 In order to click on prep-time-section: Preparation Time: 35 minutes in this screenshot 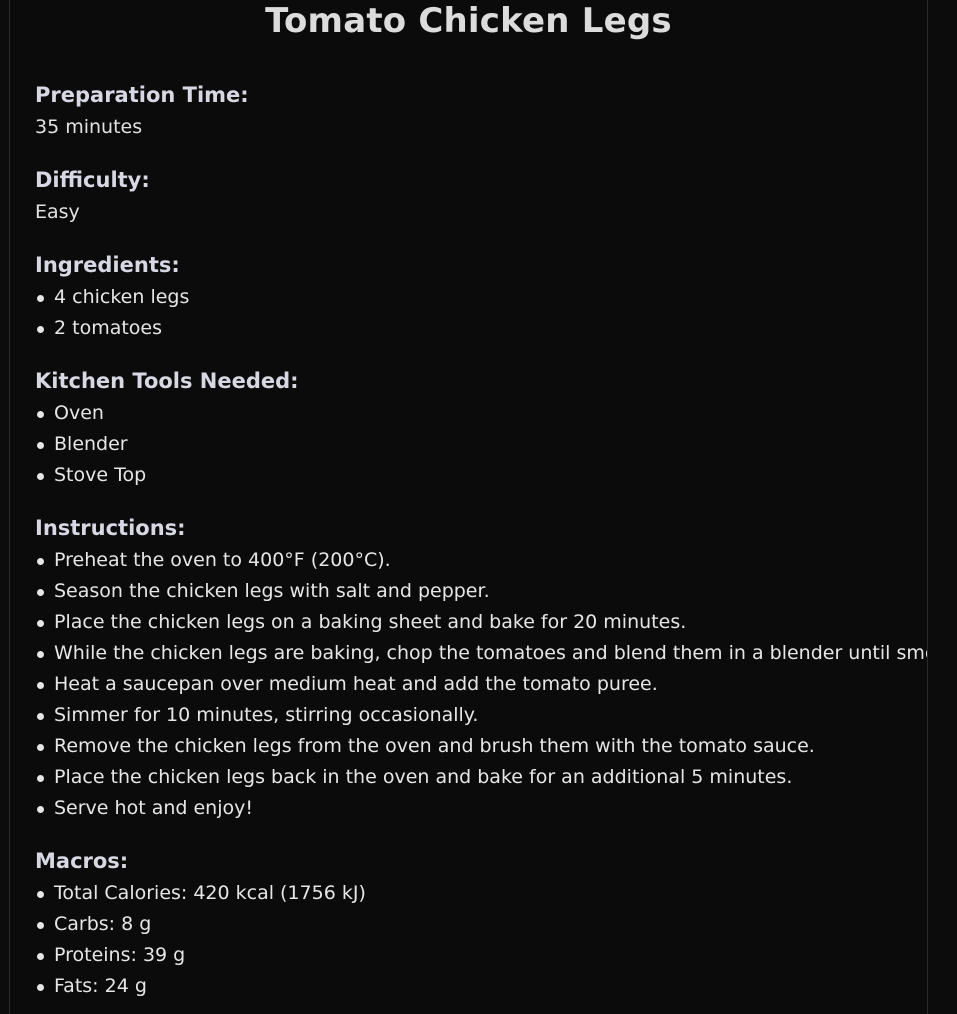, I will do `click(476, 110)`.